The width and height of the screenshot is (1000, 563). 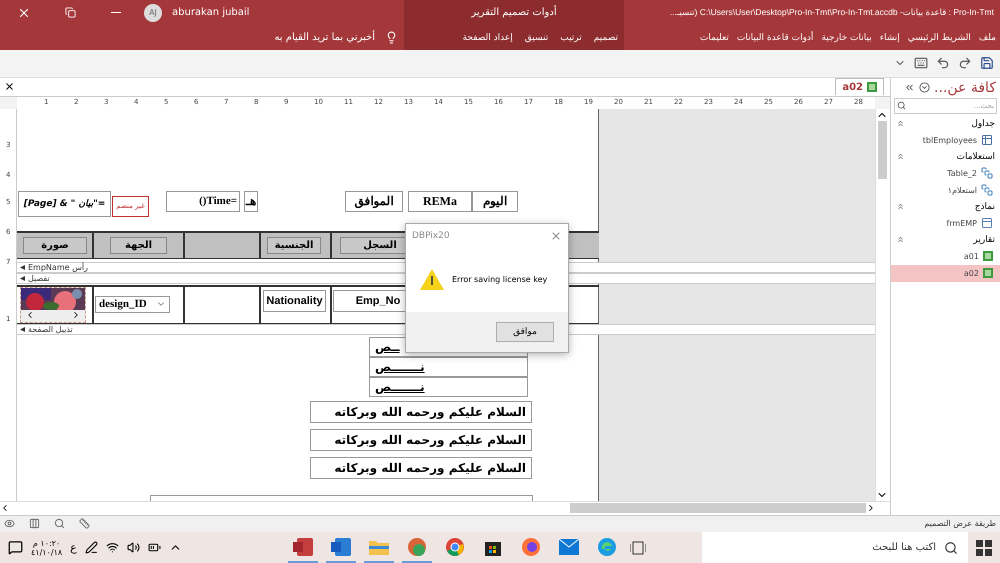 I want to click on dialog-message: Error saving license key, so click(x=500, y=279).